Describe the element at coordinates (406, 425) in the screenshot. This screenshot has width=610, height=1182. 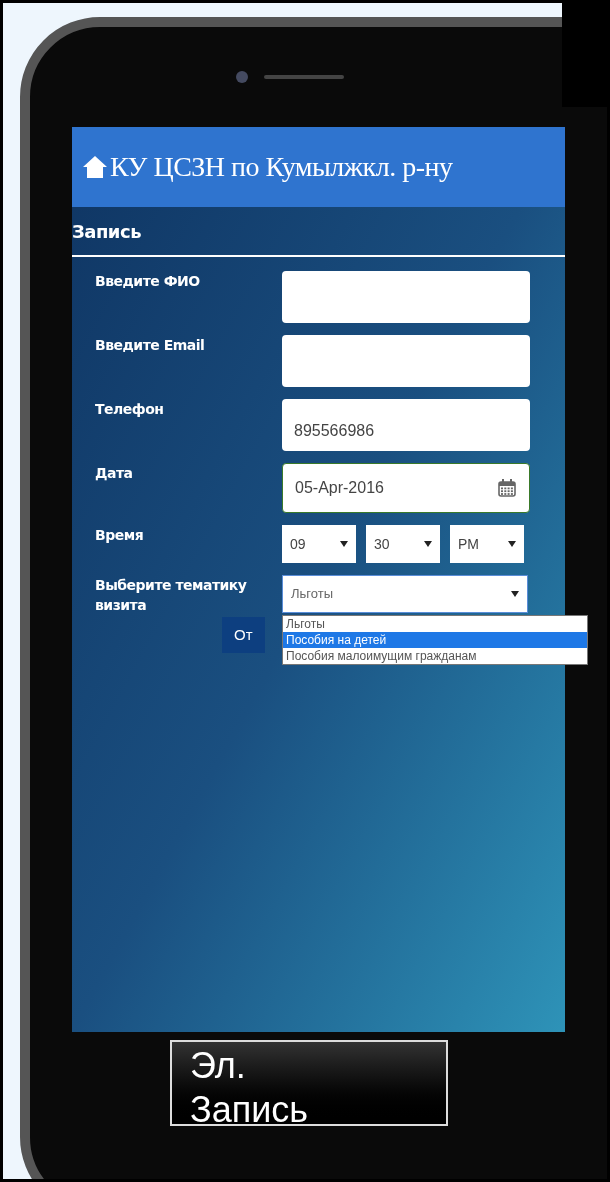
I see `input-field: 895566986` at that location.